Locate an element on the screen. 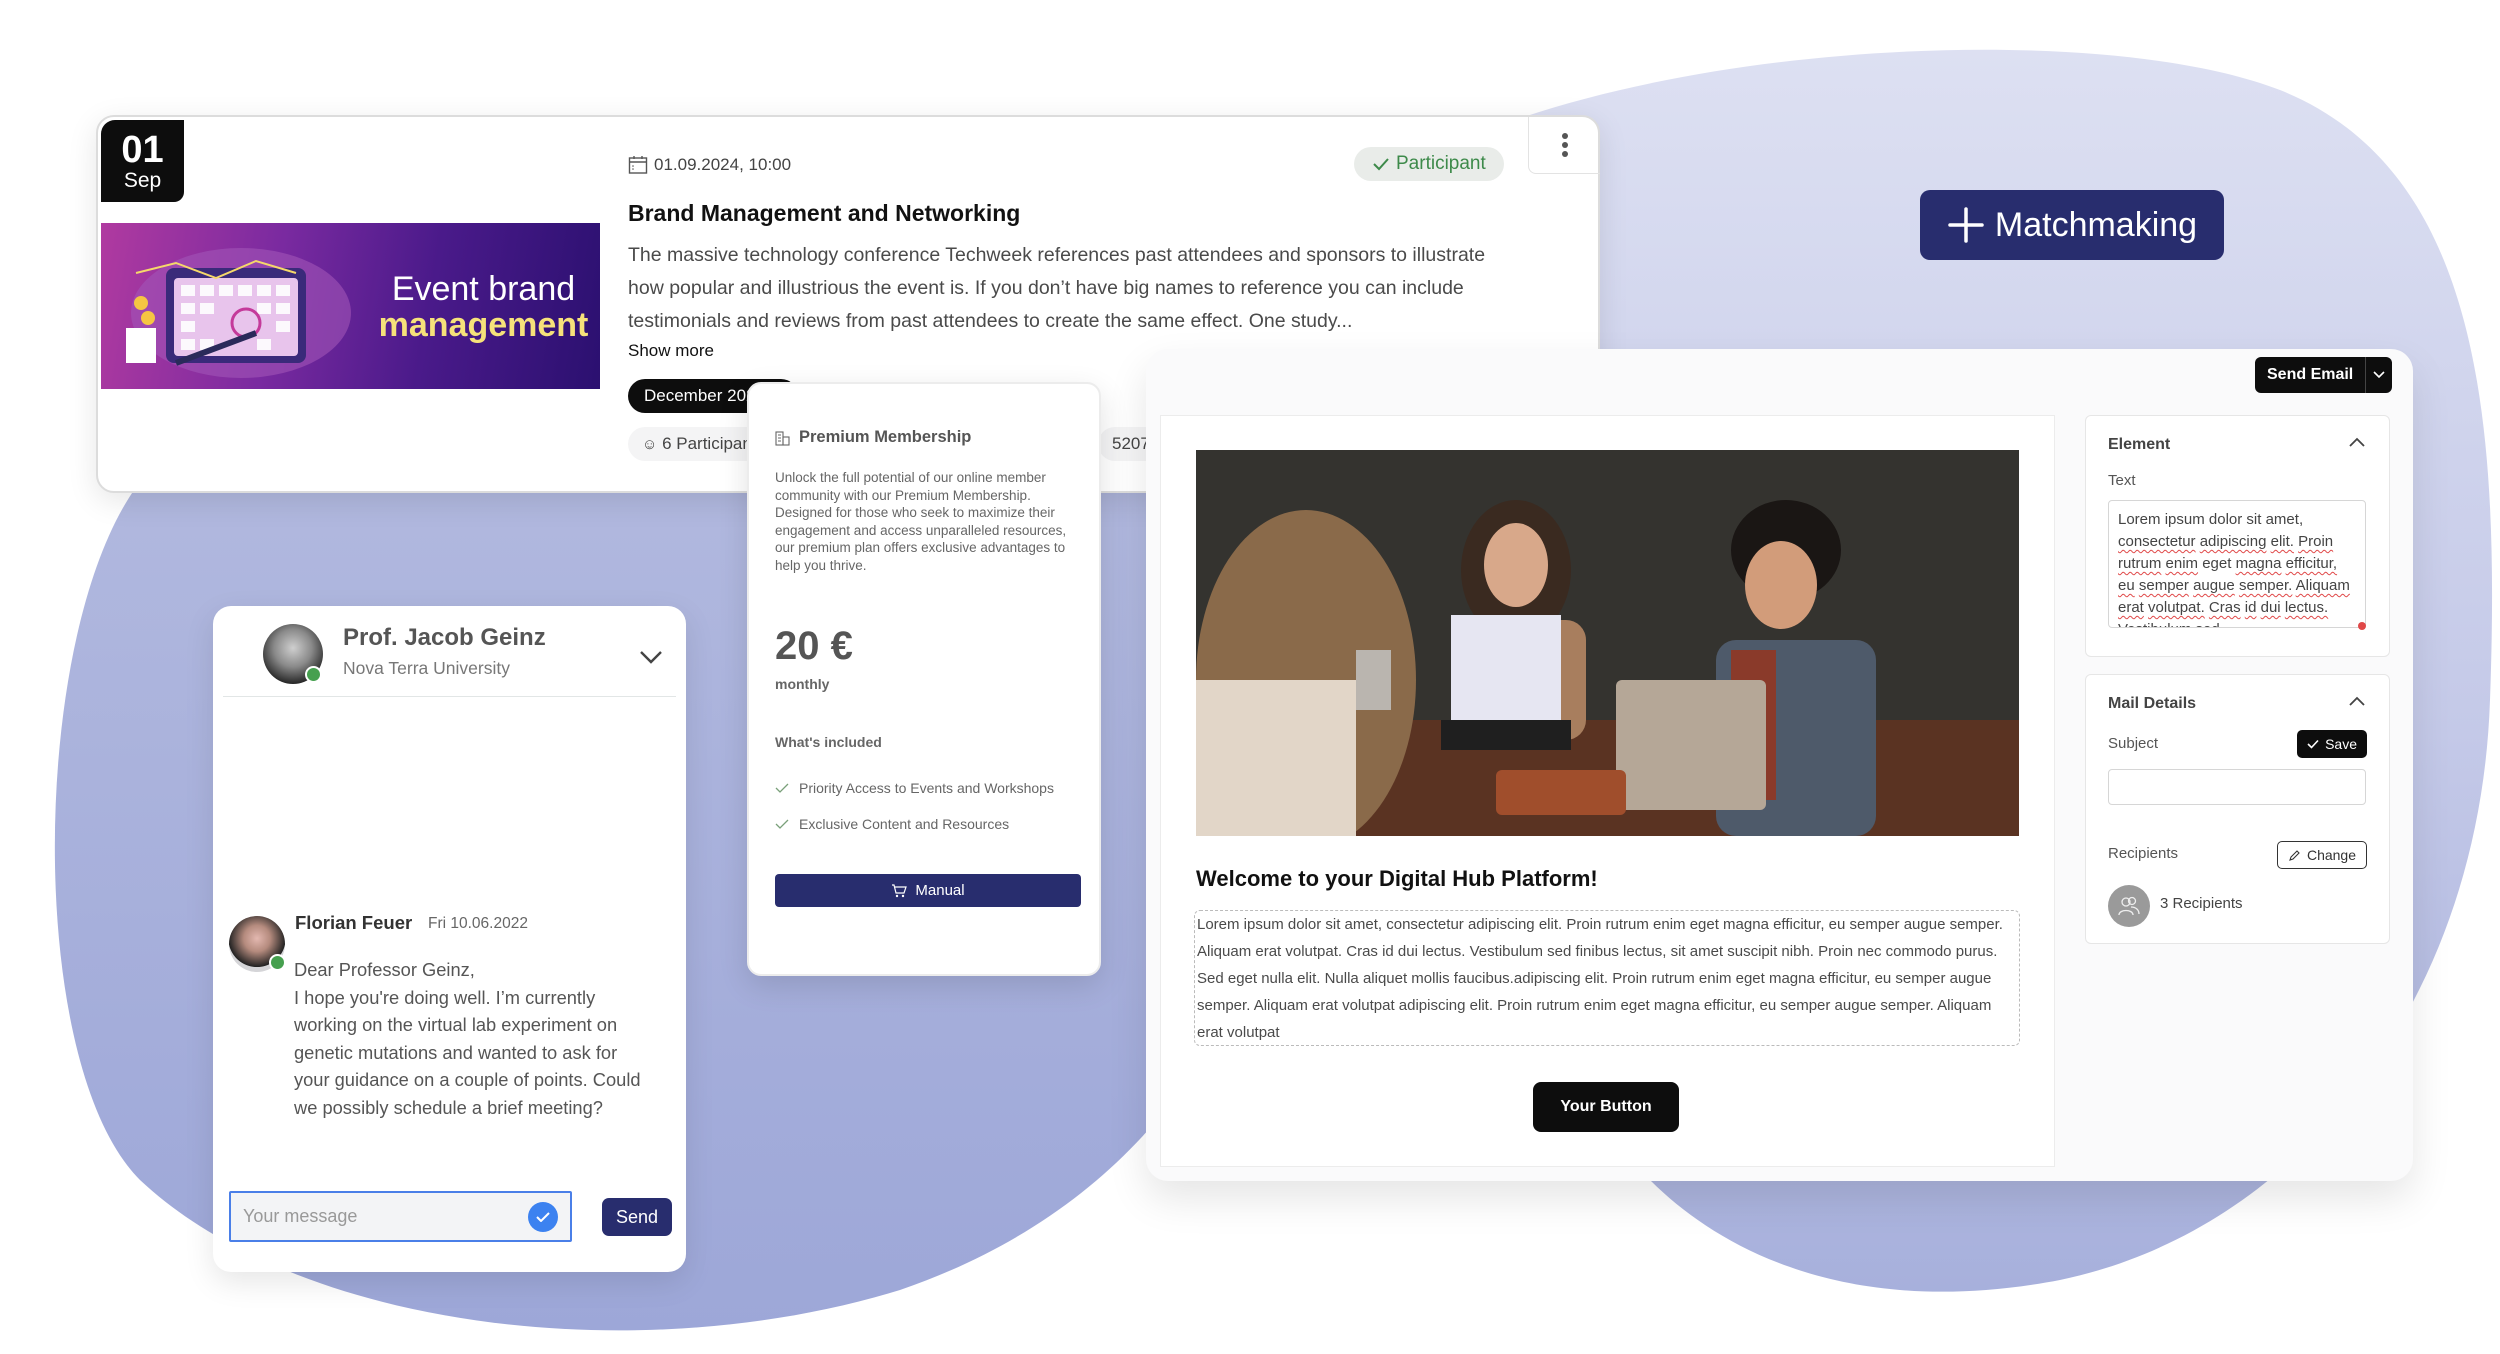 The height and width of the screenshot is (1354, 2500). subject-input is located at coordinates (2237, 787).